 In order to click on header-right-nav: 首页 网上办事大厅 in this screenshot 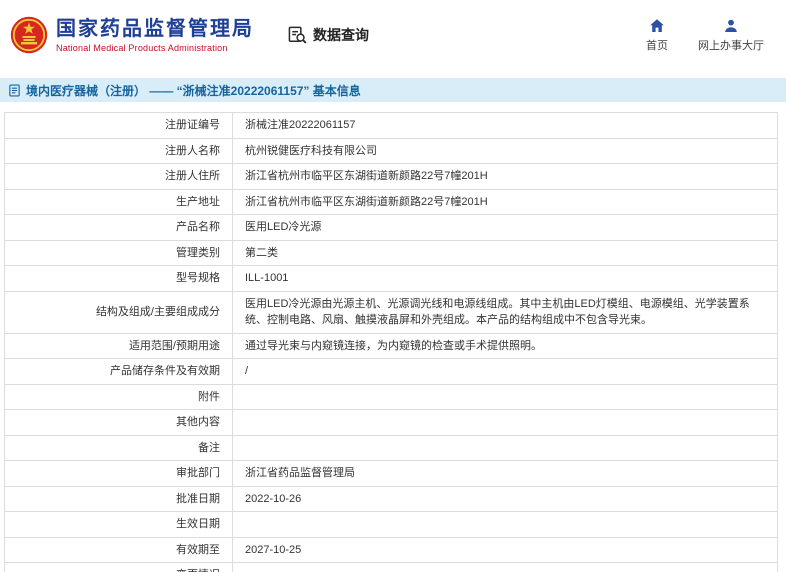, I will do `click(708, 35)`.